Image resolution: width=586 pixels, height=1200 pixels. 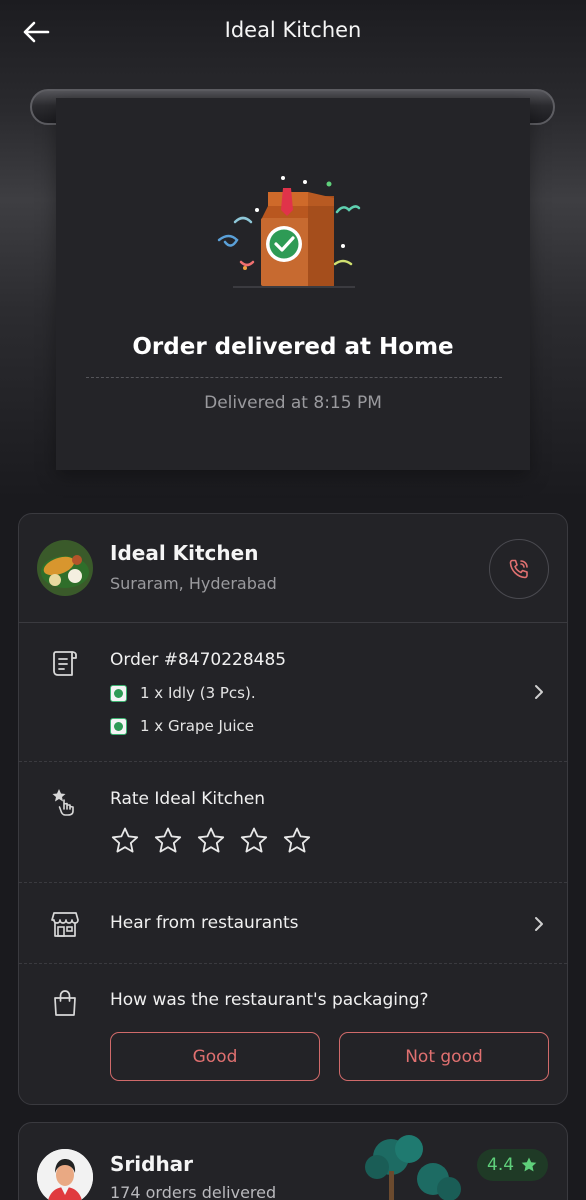 What do you see at coordinates (204, 923) in the screenshot?
I see `hear-from-restaurants-label: Hear from restaurants` at bounding box center [204, 923].